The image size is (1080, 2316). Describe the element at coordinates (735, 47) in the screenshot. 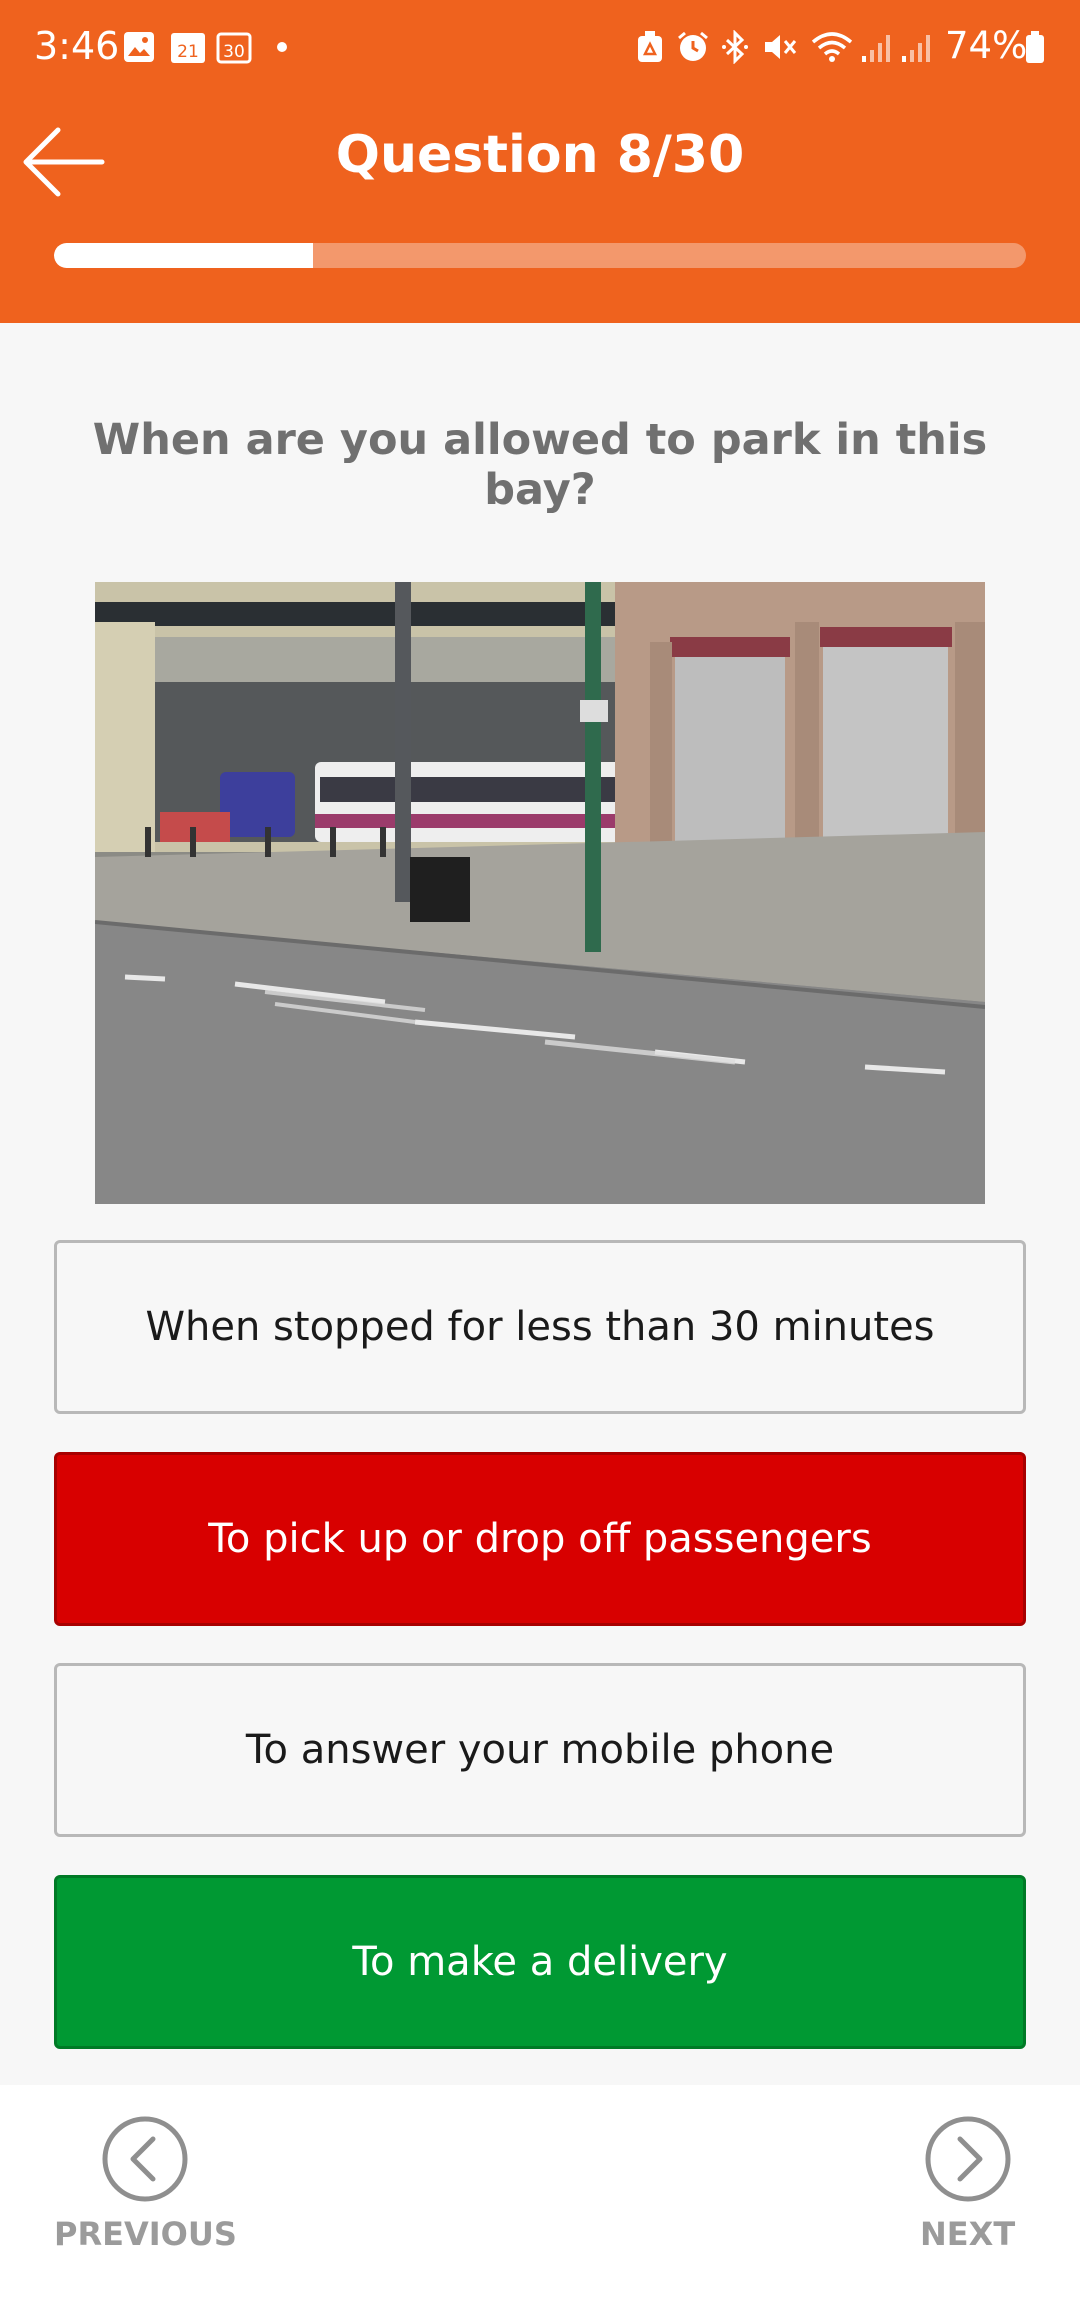

I see `bluetooth-icon` at that location.